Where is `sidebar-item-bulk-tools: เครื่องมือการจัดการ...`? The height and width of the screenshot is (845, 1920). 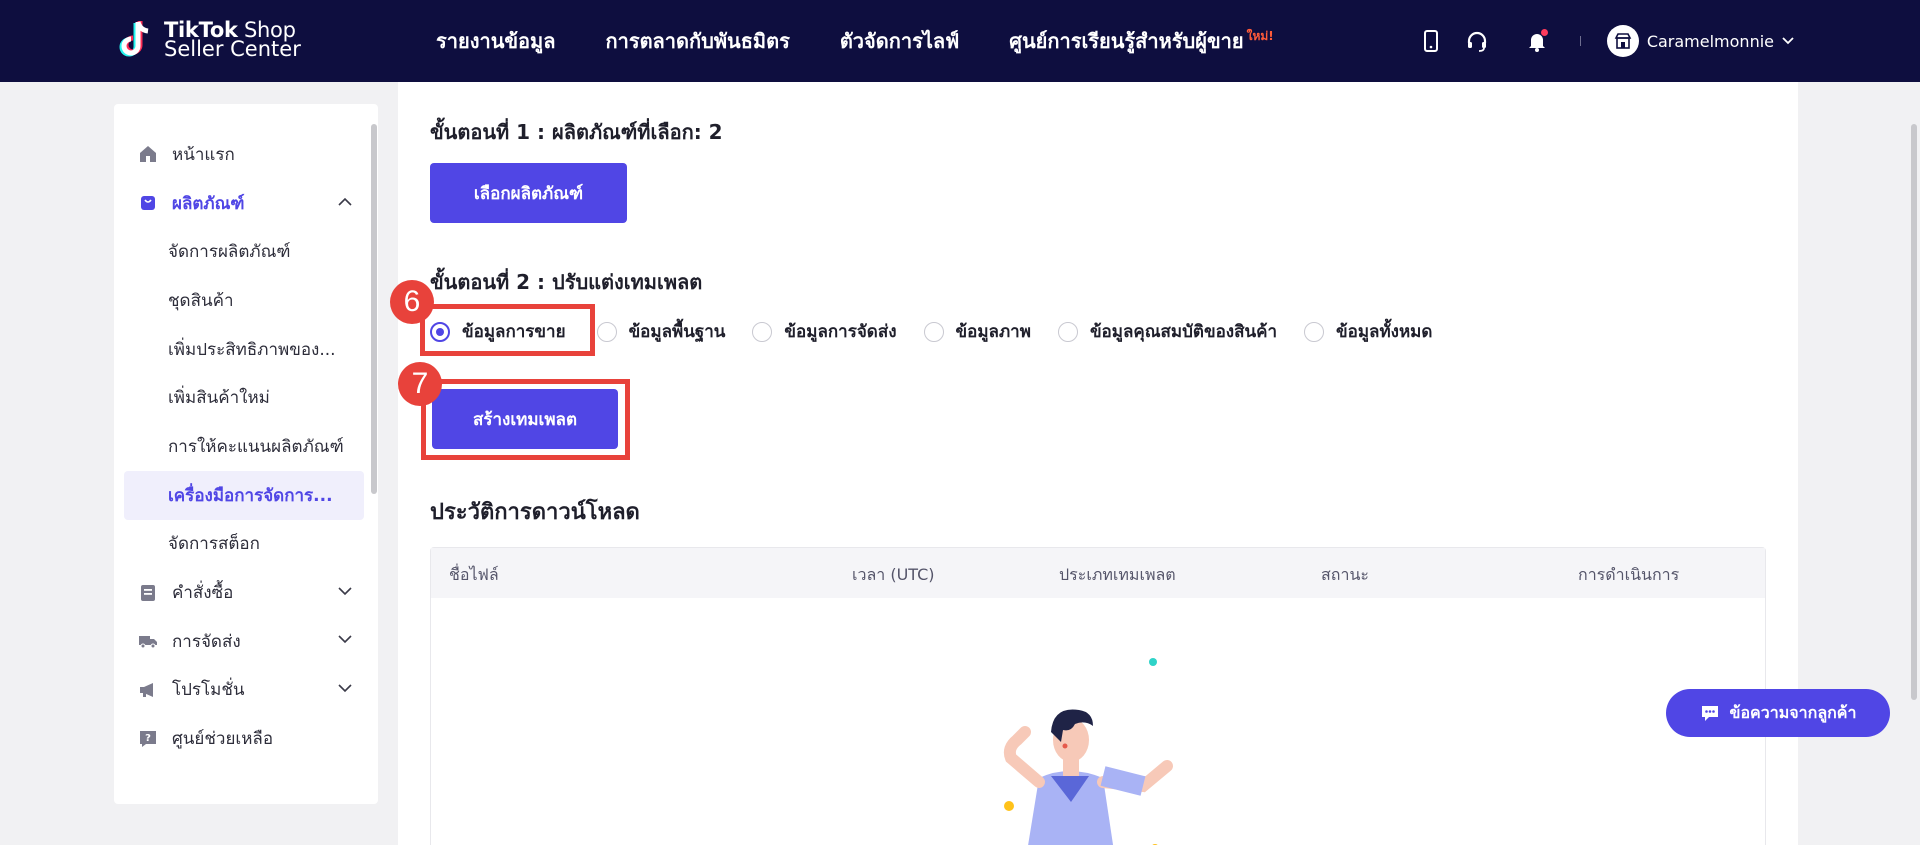
sidebar-item-bulk-tools: เครื่องมือการจัดการ... is located at coordinates (244, 495).